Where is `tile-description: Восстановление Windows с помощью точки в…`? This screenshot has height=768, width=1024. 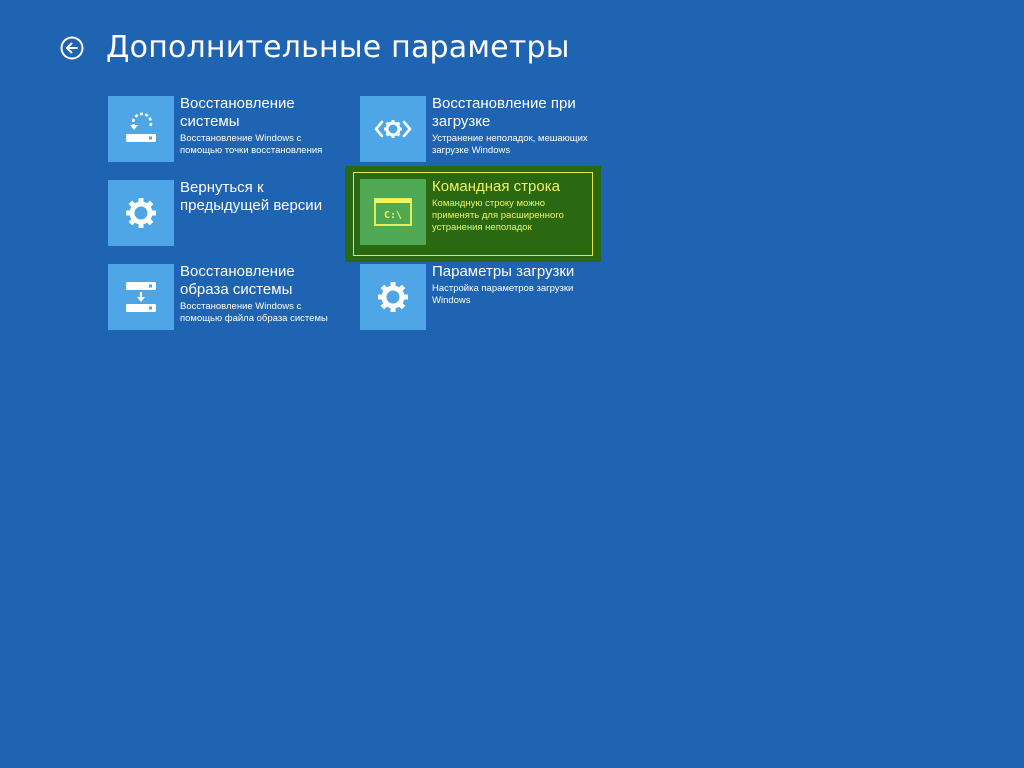
tile-description: Восстановление Windows с помощью точки в… is located at coordinates (251, 144).